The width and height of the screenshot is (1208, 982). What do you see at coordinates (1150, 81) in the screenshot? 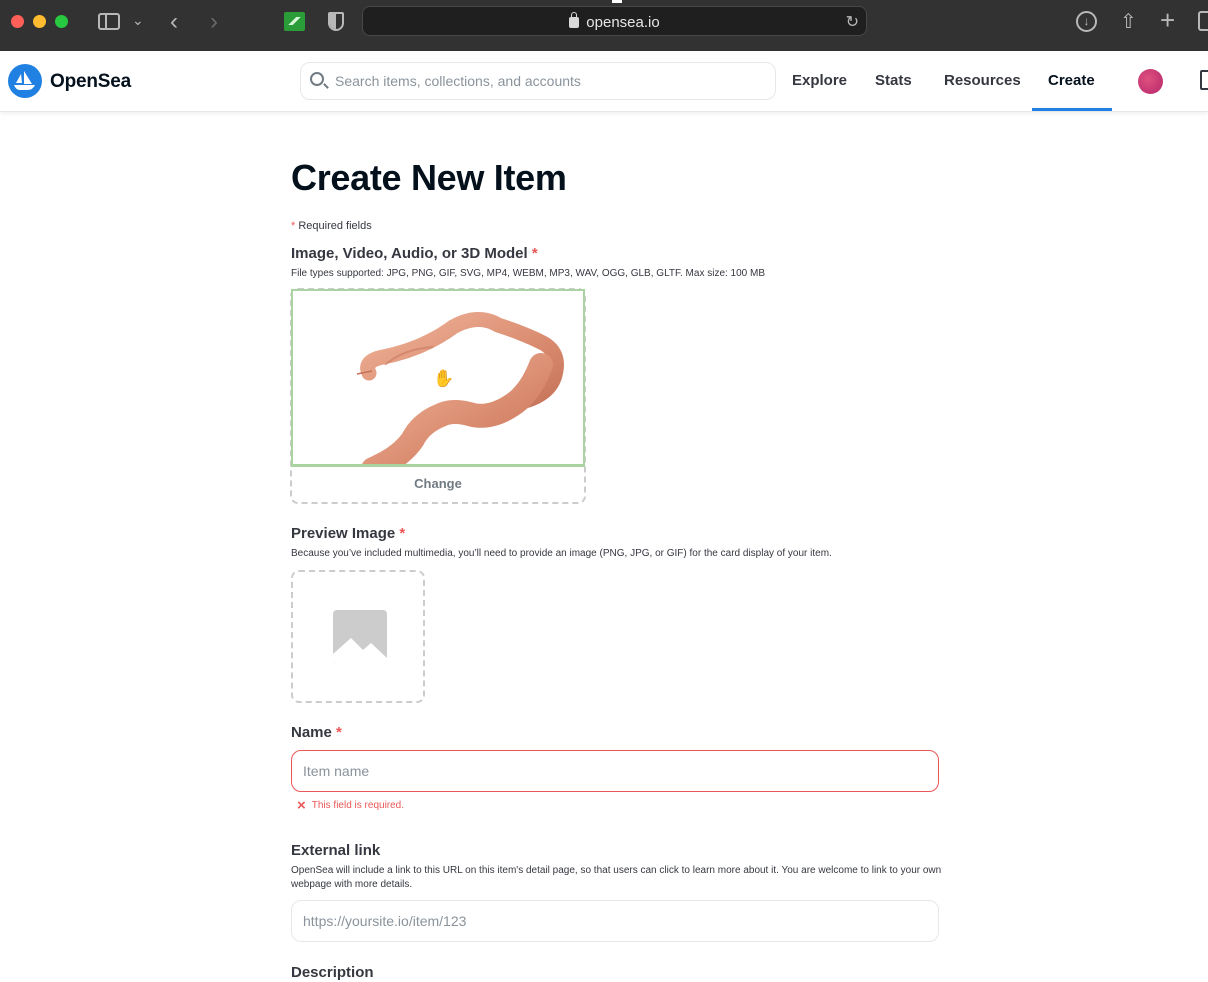
I see `profile-avatar` at bounding box center [1150, 81].